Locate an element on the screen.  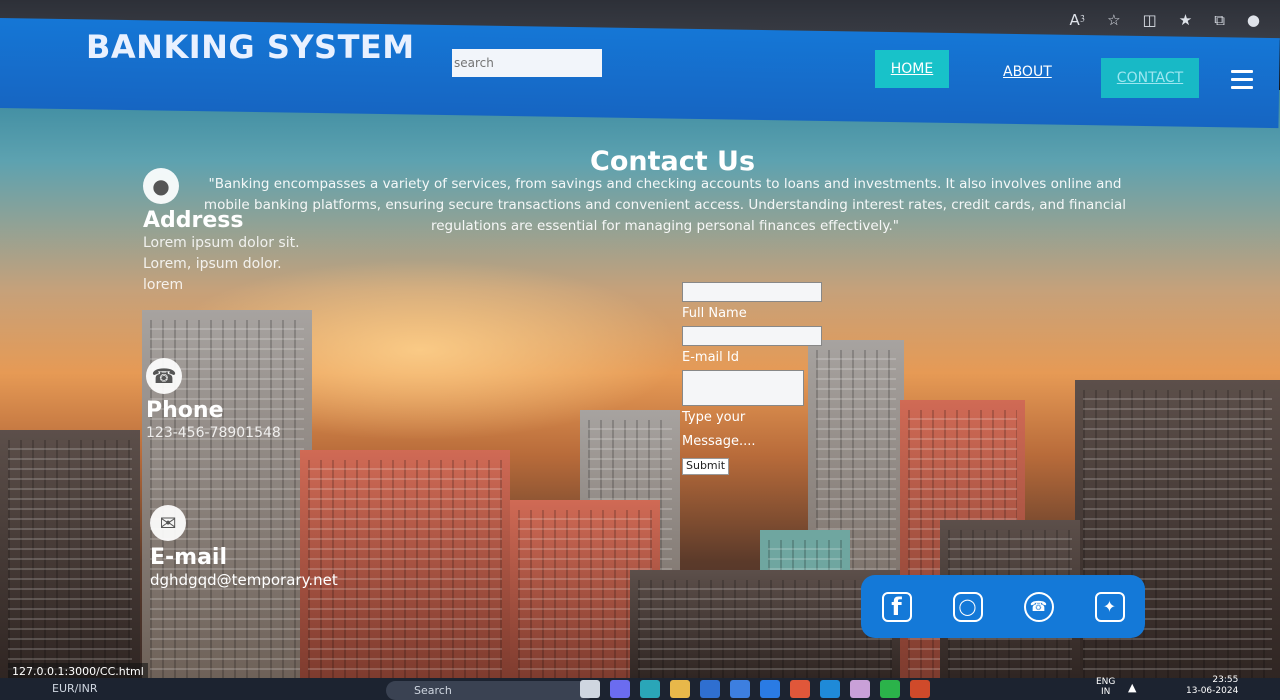
phone-number: 123-456-78901548 is located at coordinates (213, 433).